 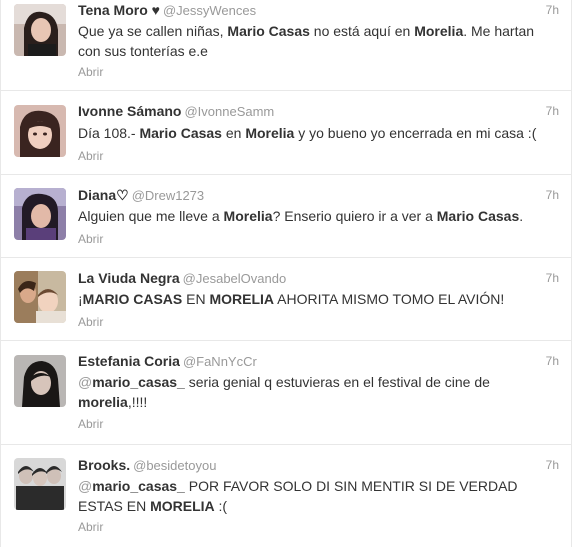 What do you see at coordinates (129, 111) in the screenshot?
I see `tweet-fullname: Ivonne Sámano` at bounding box center [129, 111].